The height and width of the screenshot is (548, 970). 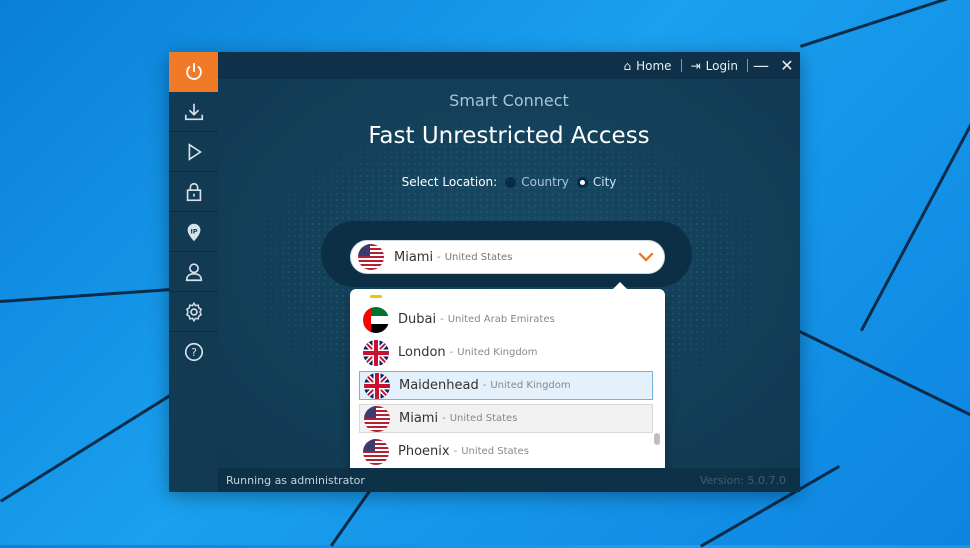 I want to click on gear-icon, so click(x=193, y=311).